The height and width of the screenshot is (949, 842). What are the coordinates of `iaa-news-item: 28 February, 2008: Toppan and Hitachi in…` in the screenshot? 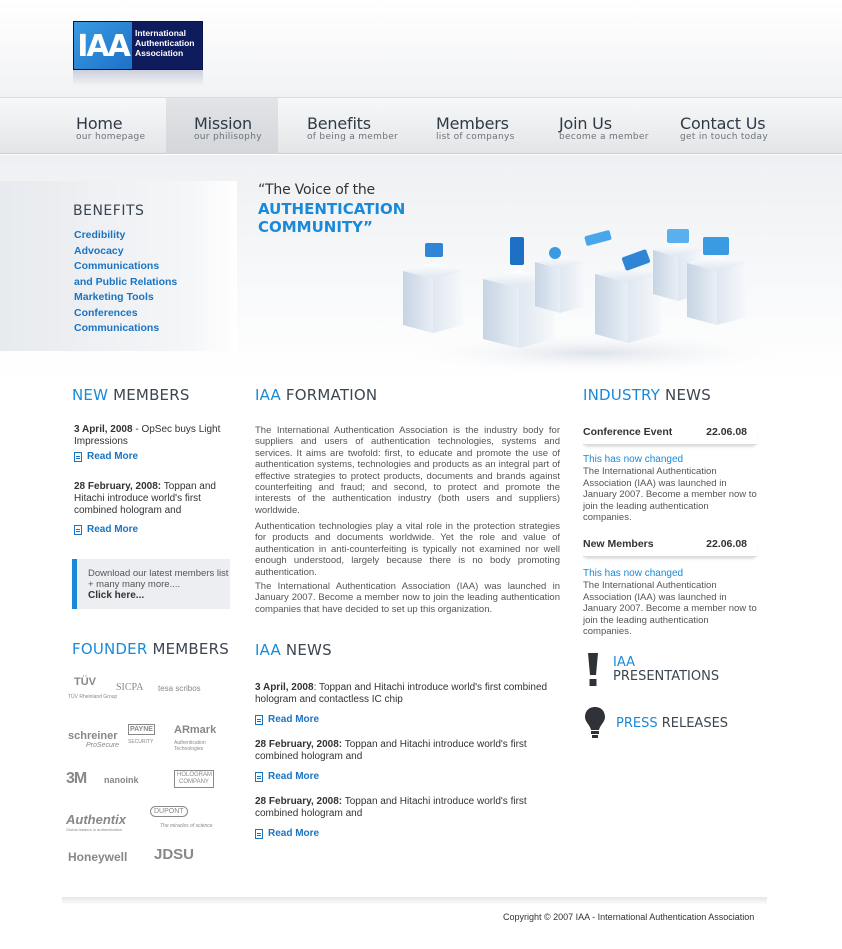 It's located at (395, 808).